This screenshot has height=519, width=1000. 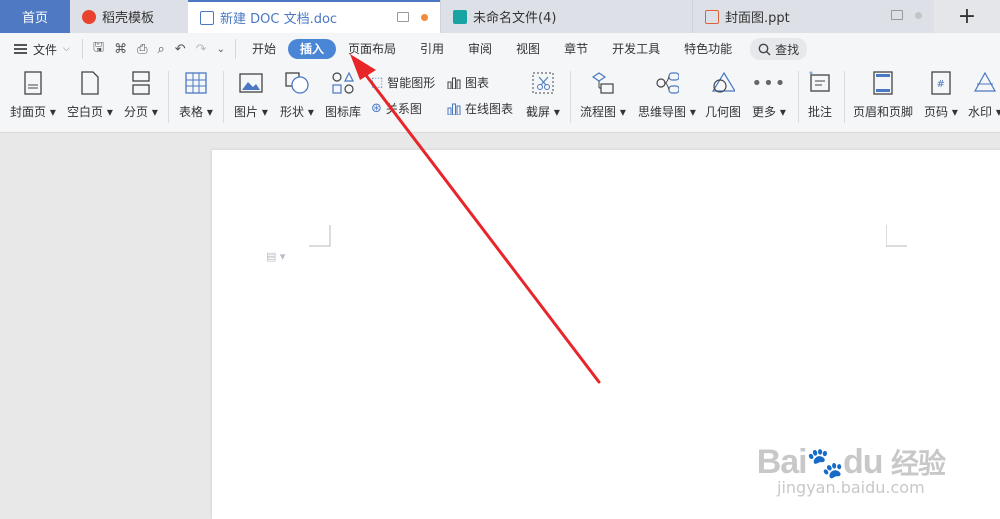 What do you see at coordinates (851, 470) in the screenshot?
I see `baidu-watermark: Bai🐾du 经验 jingyan.baidu.com` at bounding box center [851, 470].